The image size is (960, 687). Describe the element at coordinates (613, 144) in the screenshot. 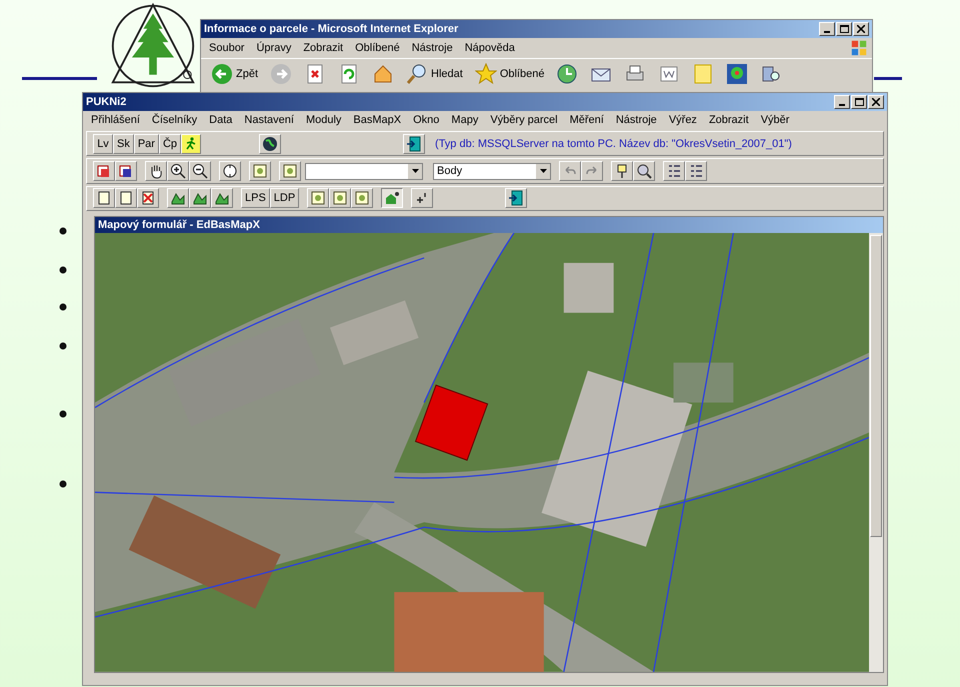

I see `database-info-text: (Typ db: MSSQLServer na tomto PC. Název db: "OkresVsetin_2007_01")` at that location.